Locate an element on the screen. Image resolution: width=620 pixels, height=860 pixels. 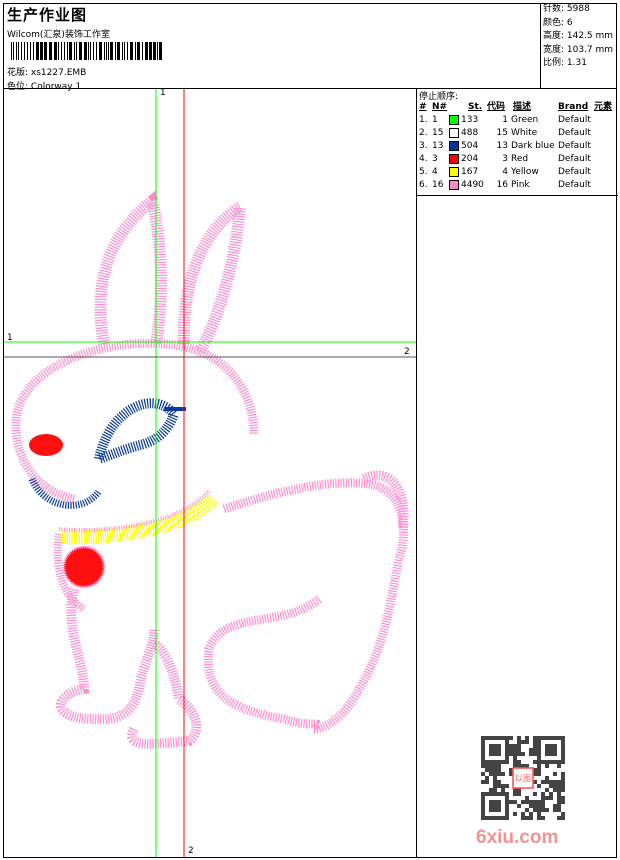
row-index: 4. is located at coordinates (423, 159).